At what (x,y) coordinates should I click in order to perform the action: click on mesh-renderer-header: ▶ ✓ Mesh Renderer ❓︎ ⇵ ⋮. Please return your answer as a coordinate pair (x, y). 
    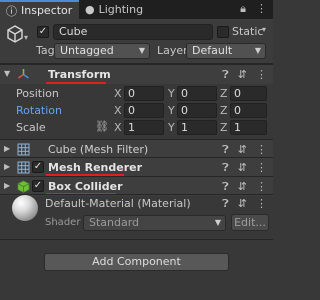
    Looking at the image, I should click on (136, 167).